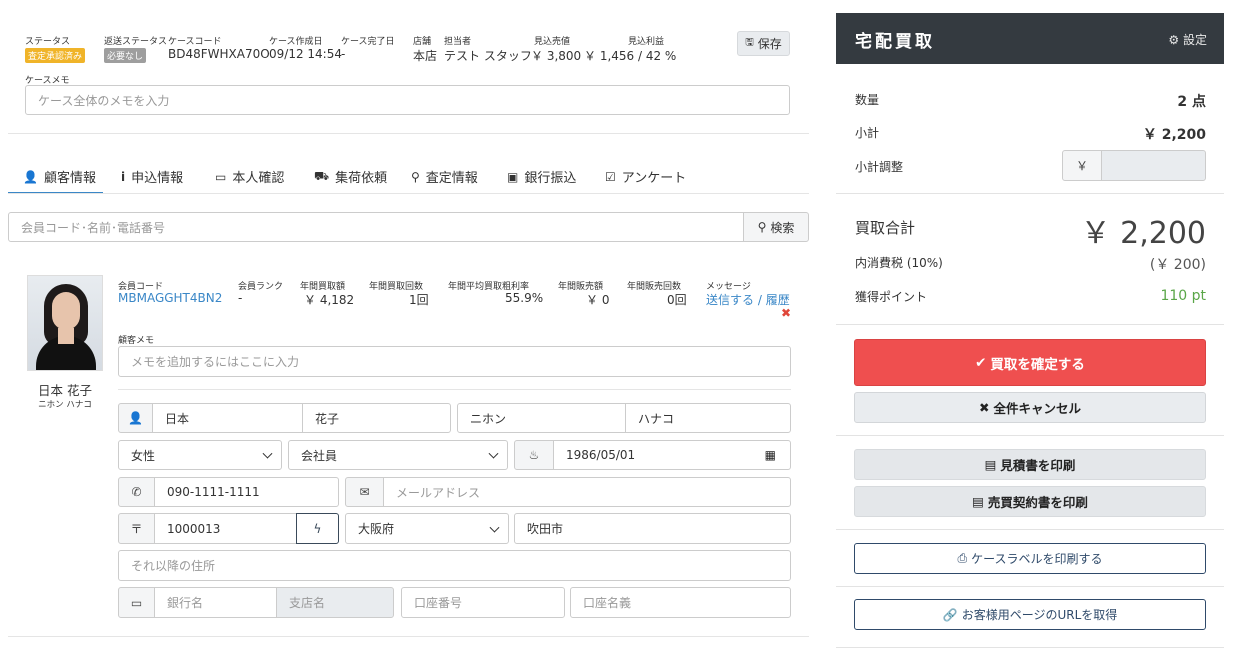 This screenshot has height=666, width=1239. What do you see at coordinates (1030, 407) in the screenshot?
I see `cancel-all-button: ✖ 全件キャンセル` at bounding box center [1030, 407].